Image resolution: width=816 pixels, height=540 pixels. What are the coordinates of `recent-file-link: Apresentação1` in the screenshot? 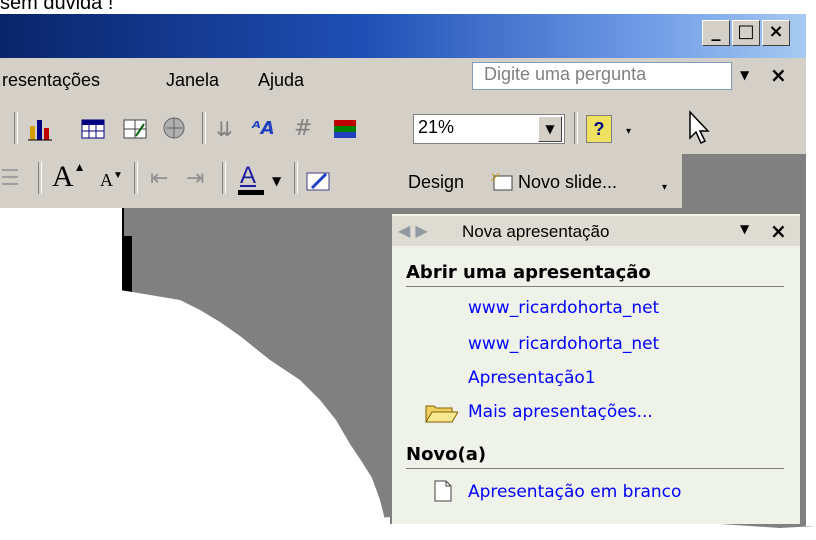 It's located at (532, 378).